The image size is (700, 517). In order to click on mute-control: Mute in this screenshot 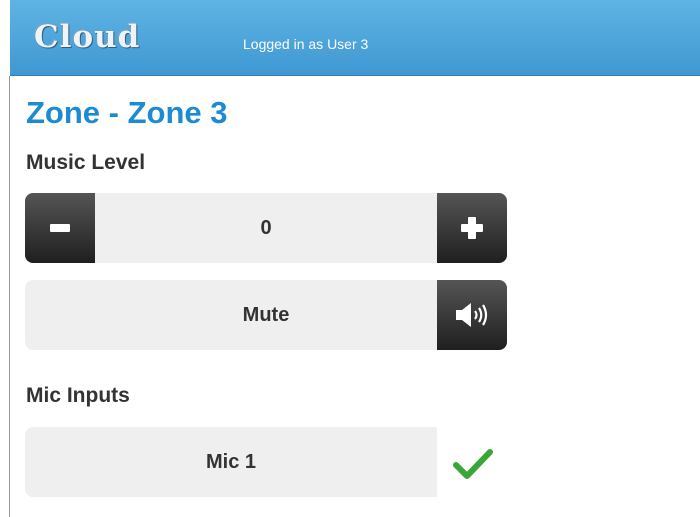, I will do `click(266, 315)`.